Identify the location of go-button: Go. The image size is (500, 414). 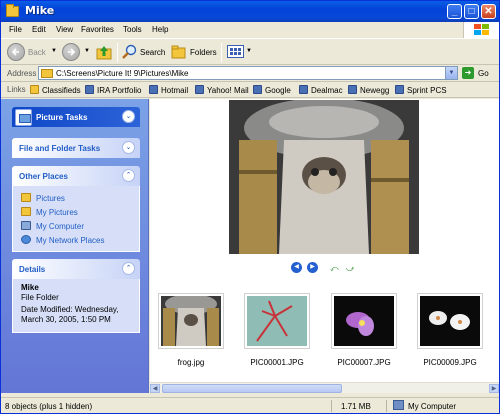
(483, 73).